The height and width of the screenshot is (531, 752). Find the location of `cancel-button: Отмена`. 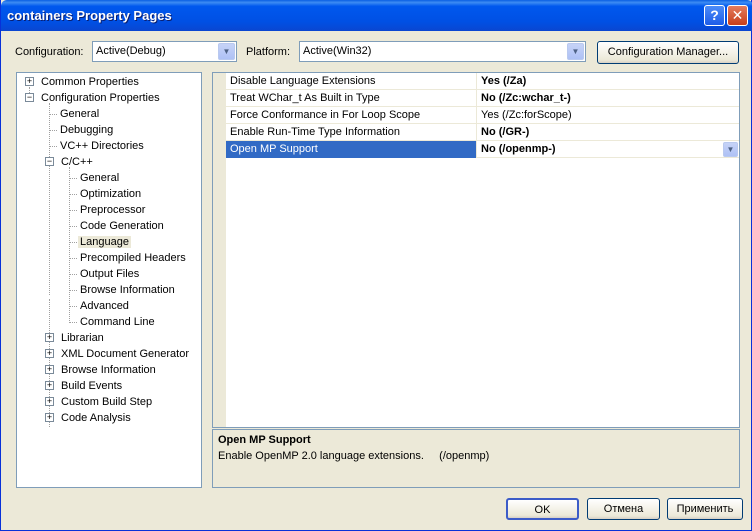

cancel-button: Отмена is located at coordinates (623, 509).